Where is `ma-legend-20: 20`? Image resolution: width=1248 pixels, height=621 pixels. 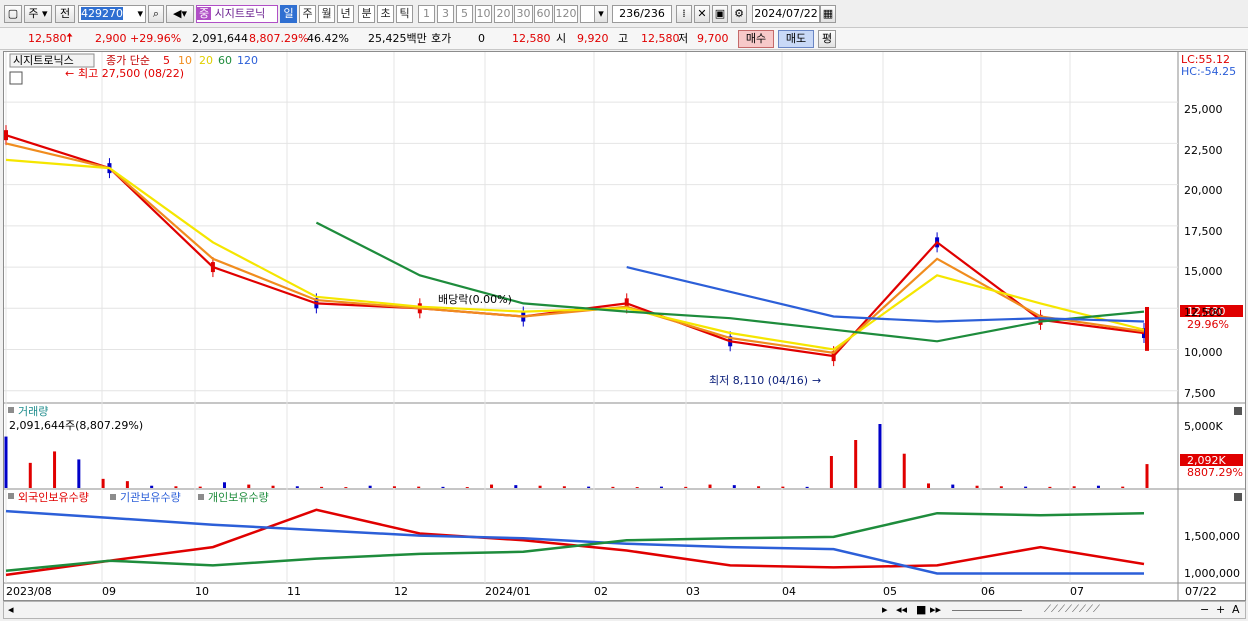 ma-legend-20: 20 is located at coordinates (206, 60).